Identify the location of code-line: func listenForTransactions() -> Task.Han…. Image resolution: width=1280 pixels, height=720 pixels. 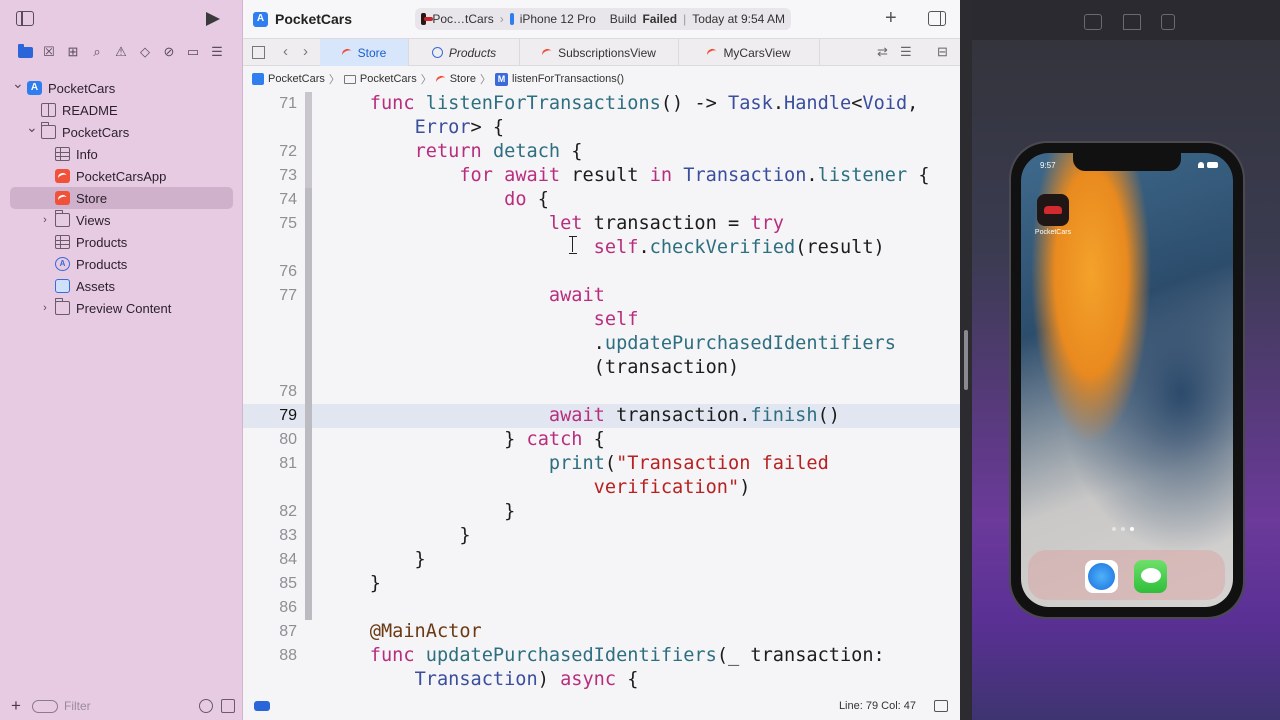
(622, 104).